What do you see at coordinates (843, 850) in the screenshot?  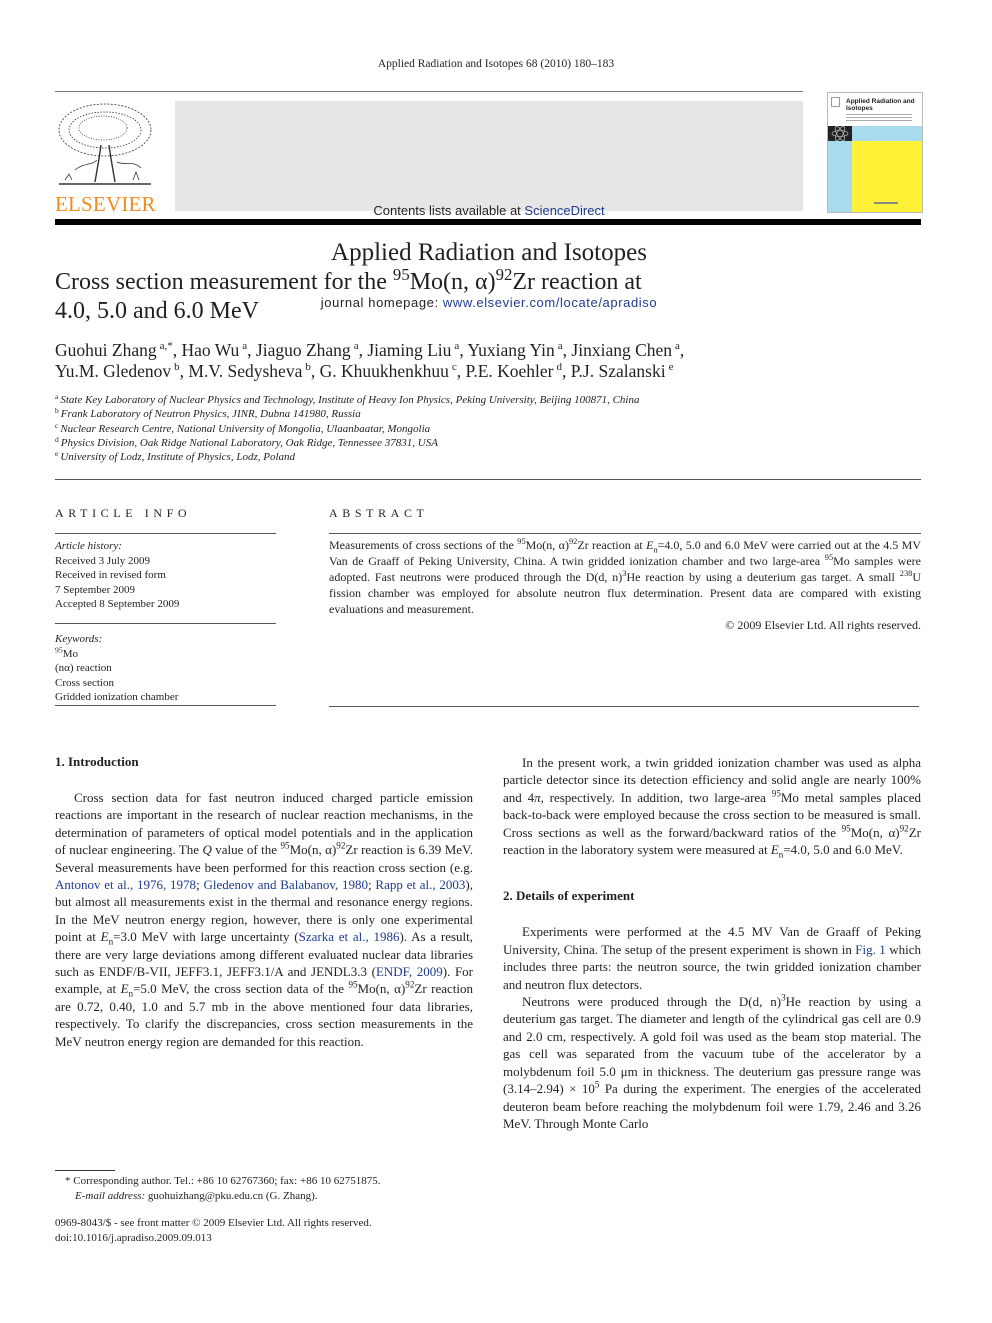 I see `text: =4.0, 5.0 and 6.0 MeV.` at bounding box center [843, 850].